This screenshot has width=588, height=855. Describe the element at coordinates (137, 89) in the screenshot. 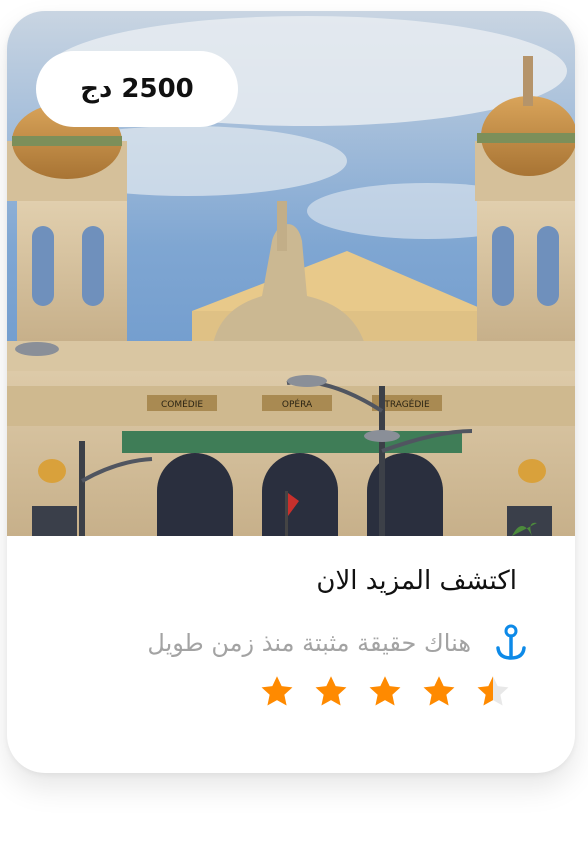

I see `price-badge: 2500 دج` at that location.